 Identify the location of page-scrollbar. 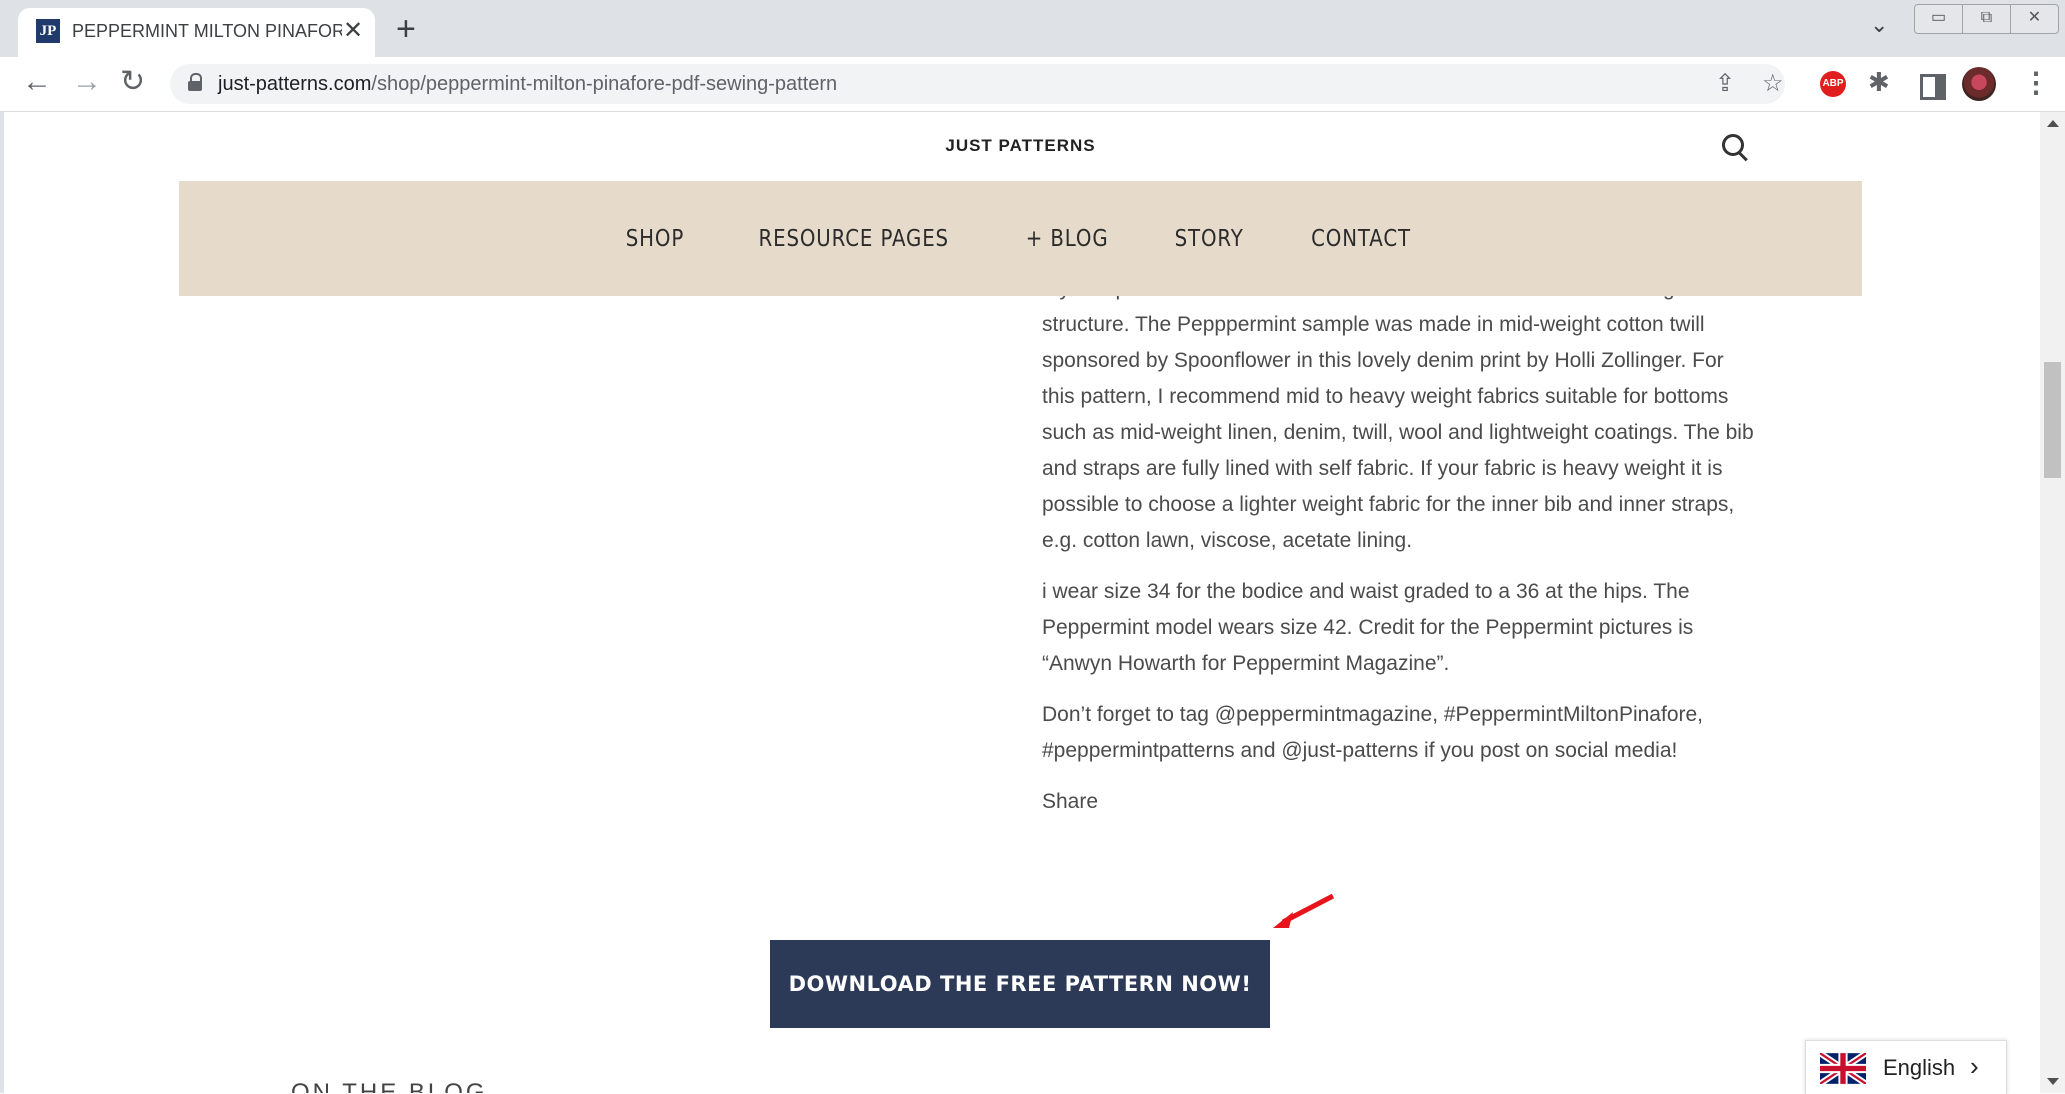
(2052, 602).